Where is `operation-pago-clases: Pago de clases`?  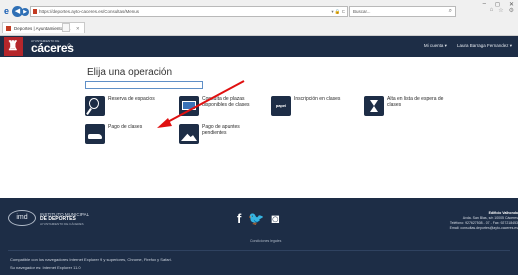 operation-pago-clases: Pago de clases is located at coordinates (113, 134).